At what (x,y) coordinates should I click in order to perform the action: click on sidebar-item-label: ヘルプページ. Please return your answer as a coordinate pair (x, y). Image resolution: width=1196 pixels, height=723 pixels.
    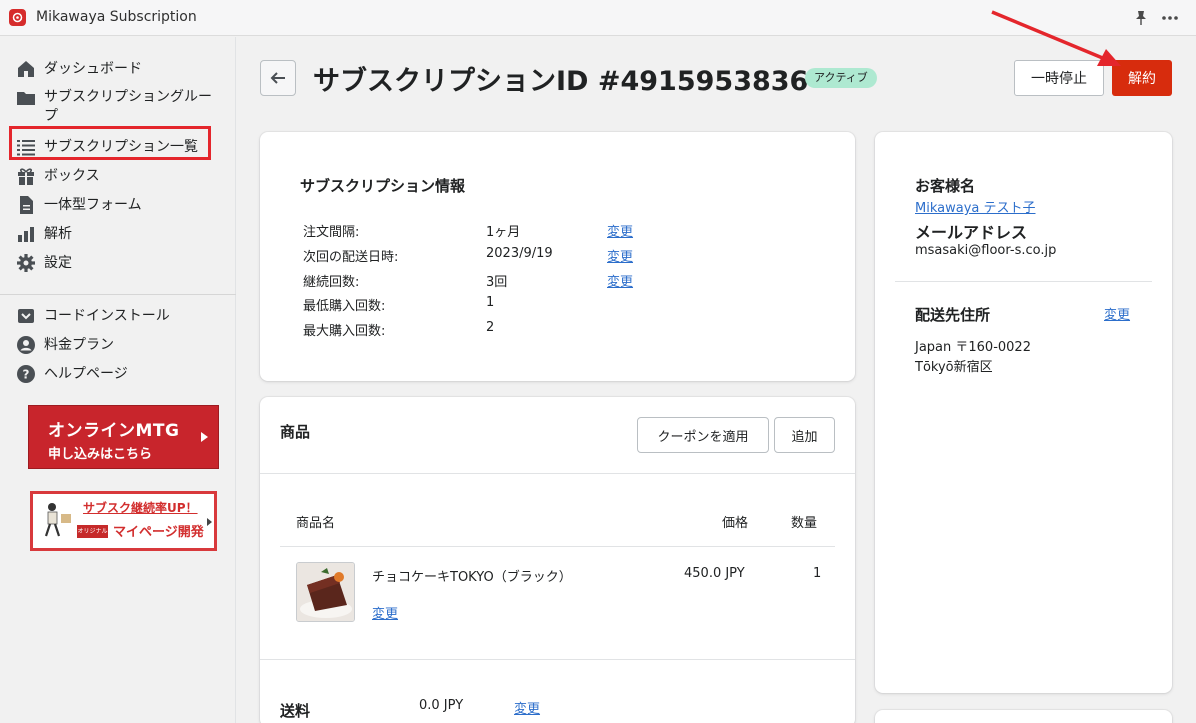
    Looking at the image, I should click on (86, 374).